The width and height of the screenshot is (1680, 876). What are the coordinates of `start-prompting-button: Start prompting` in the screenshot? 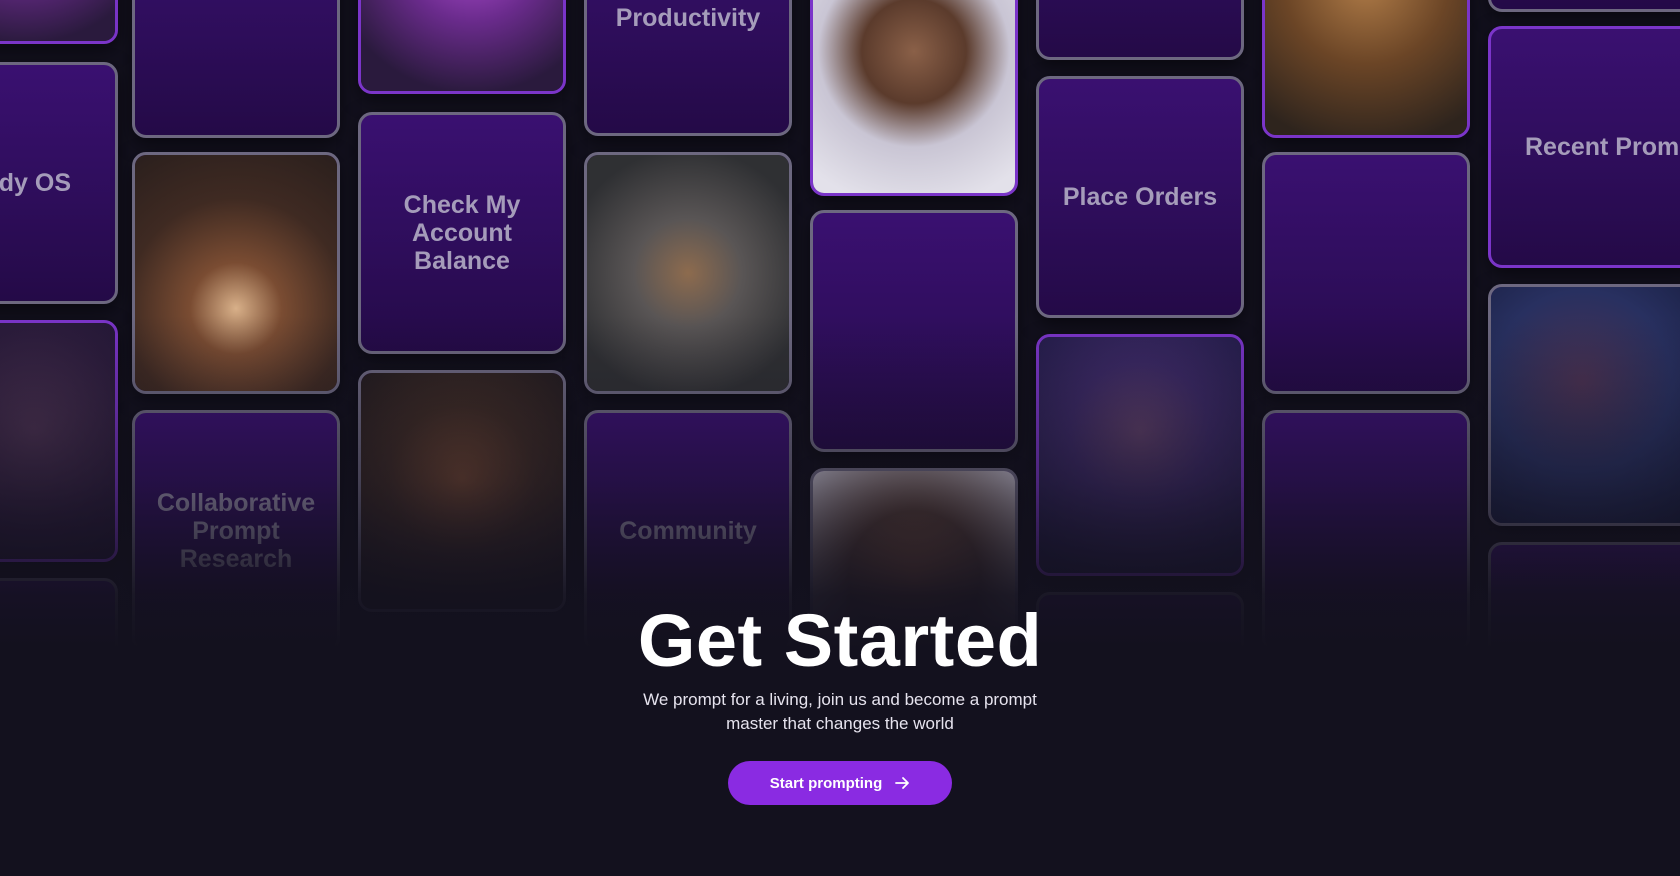 It's located at (840, 783).